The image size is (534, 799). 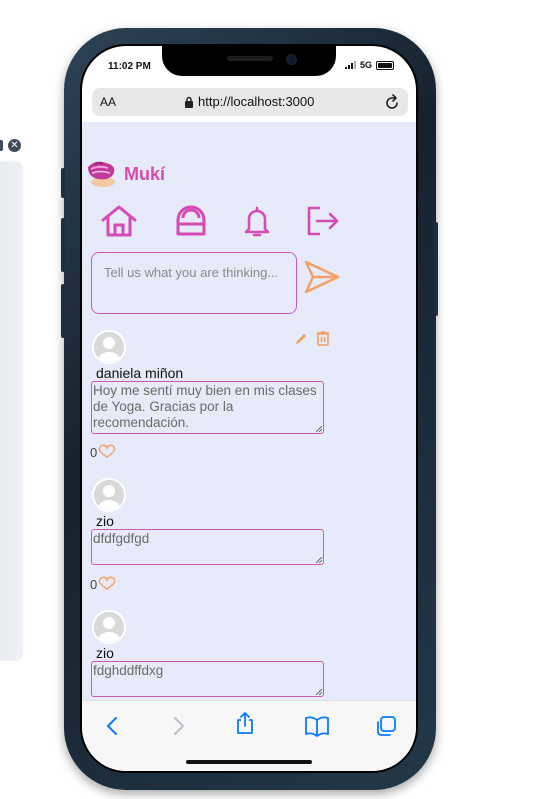 What do you see at coordinates (249, 762) in the screenshot?
I see `home-indicator` at bounding box center [249, 762].